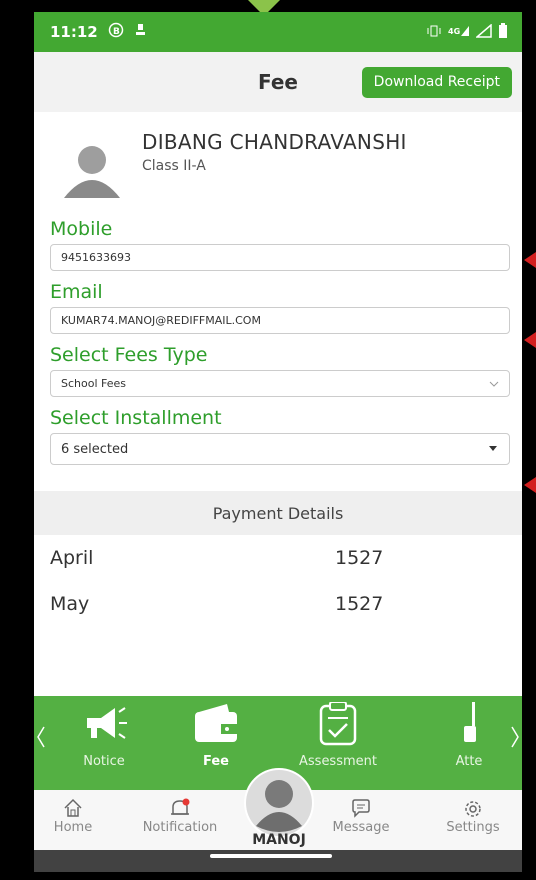 The image size is (536, 880). Describe the element at coordinates (76, 292) in the screenshot. I see `email-label: Email` at that location.